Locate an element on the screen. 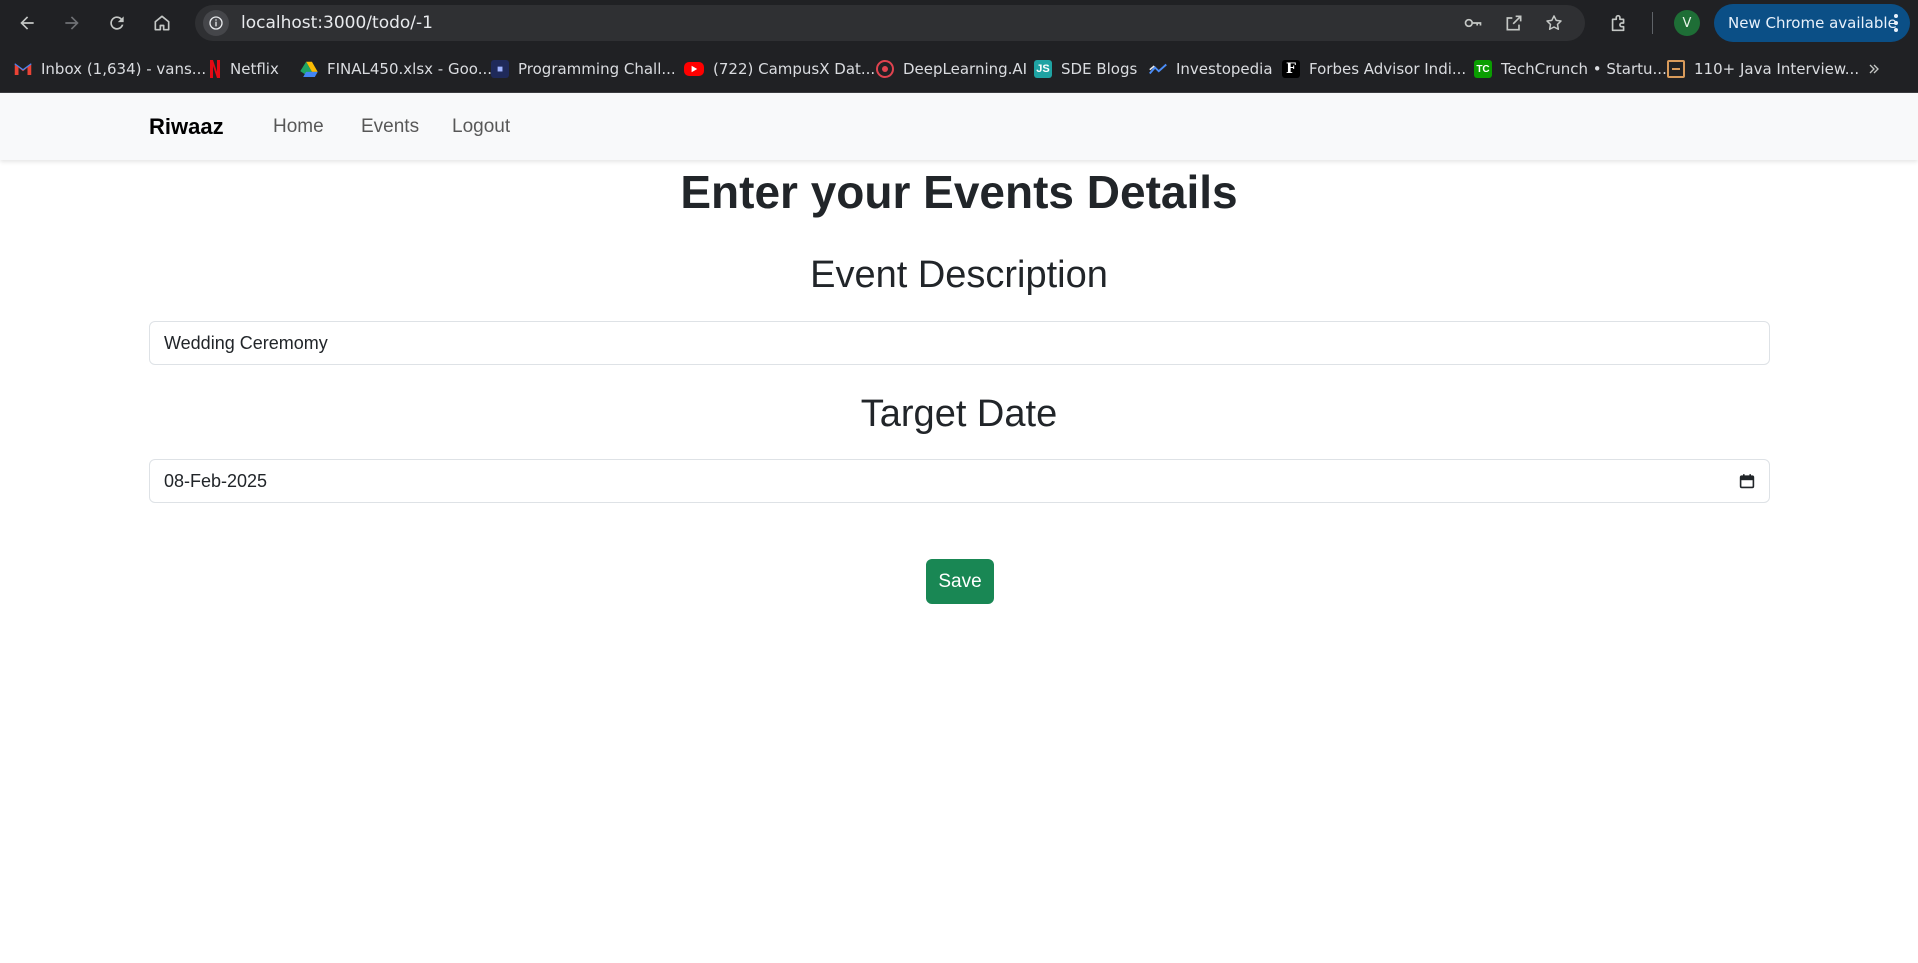 The height and width of the screenshot is (963, 1918). menu-dots-icon is located at coordinates (1896, 23).